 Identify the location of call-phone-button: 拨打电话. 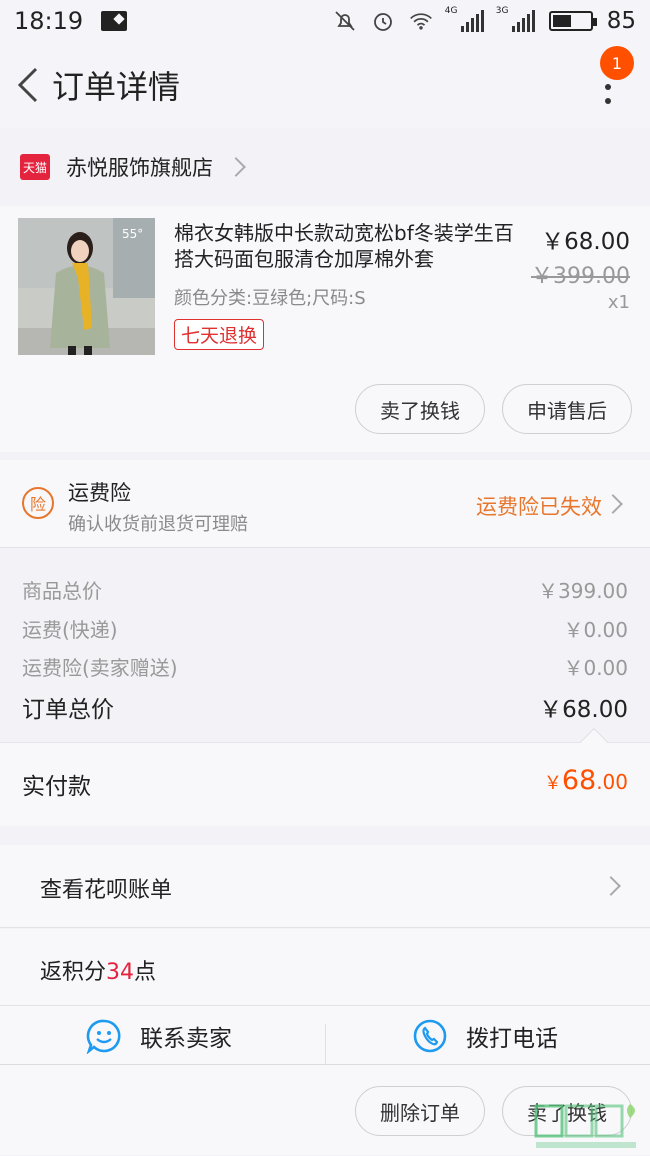
(485, 1036).